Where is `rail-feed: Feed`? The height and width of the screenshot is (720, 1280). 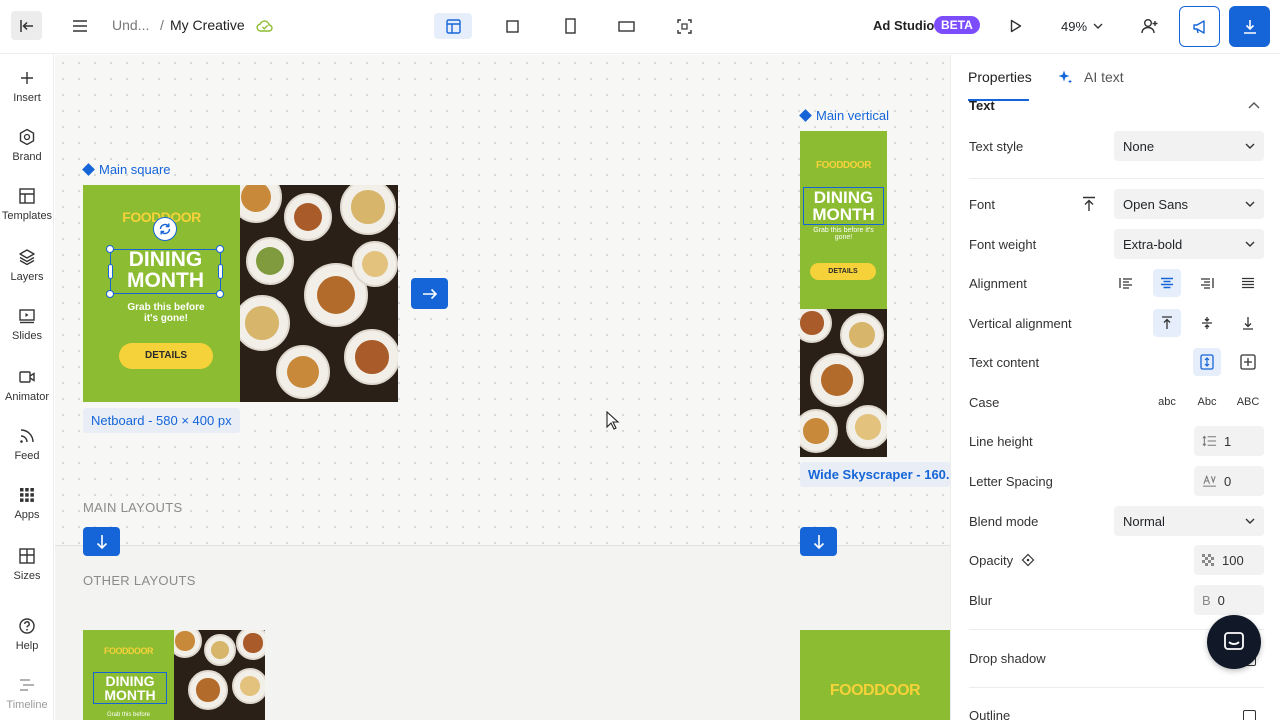
rail-feed: Feed is located at coordinates (27, 452).